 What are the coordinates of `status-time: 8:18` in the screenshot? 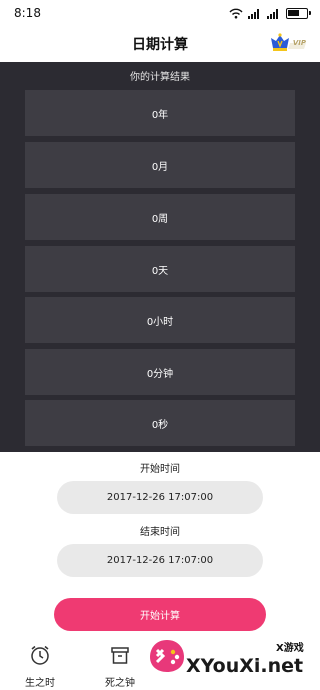 It's located at (27, 13).